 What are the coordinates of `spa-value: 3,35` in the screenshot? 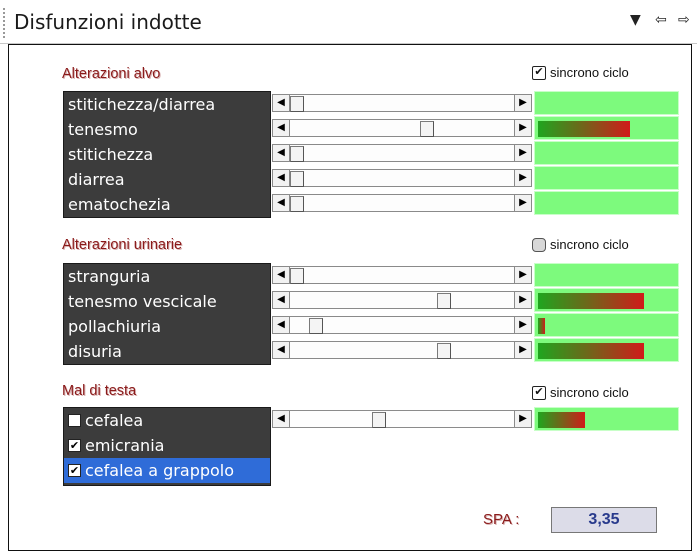 It's located at (604, 520).